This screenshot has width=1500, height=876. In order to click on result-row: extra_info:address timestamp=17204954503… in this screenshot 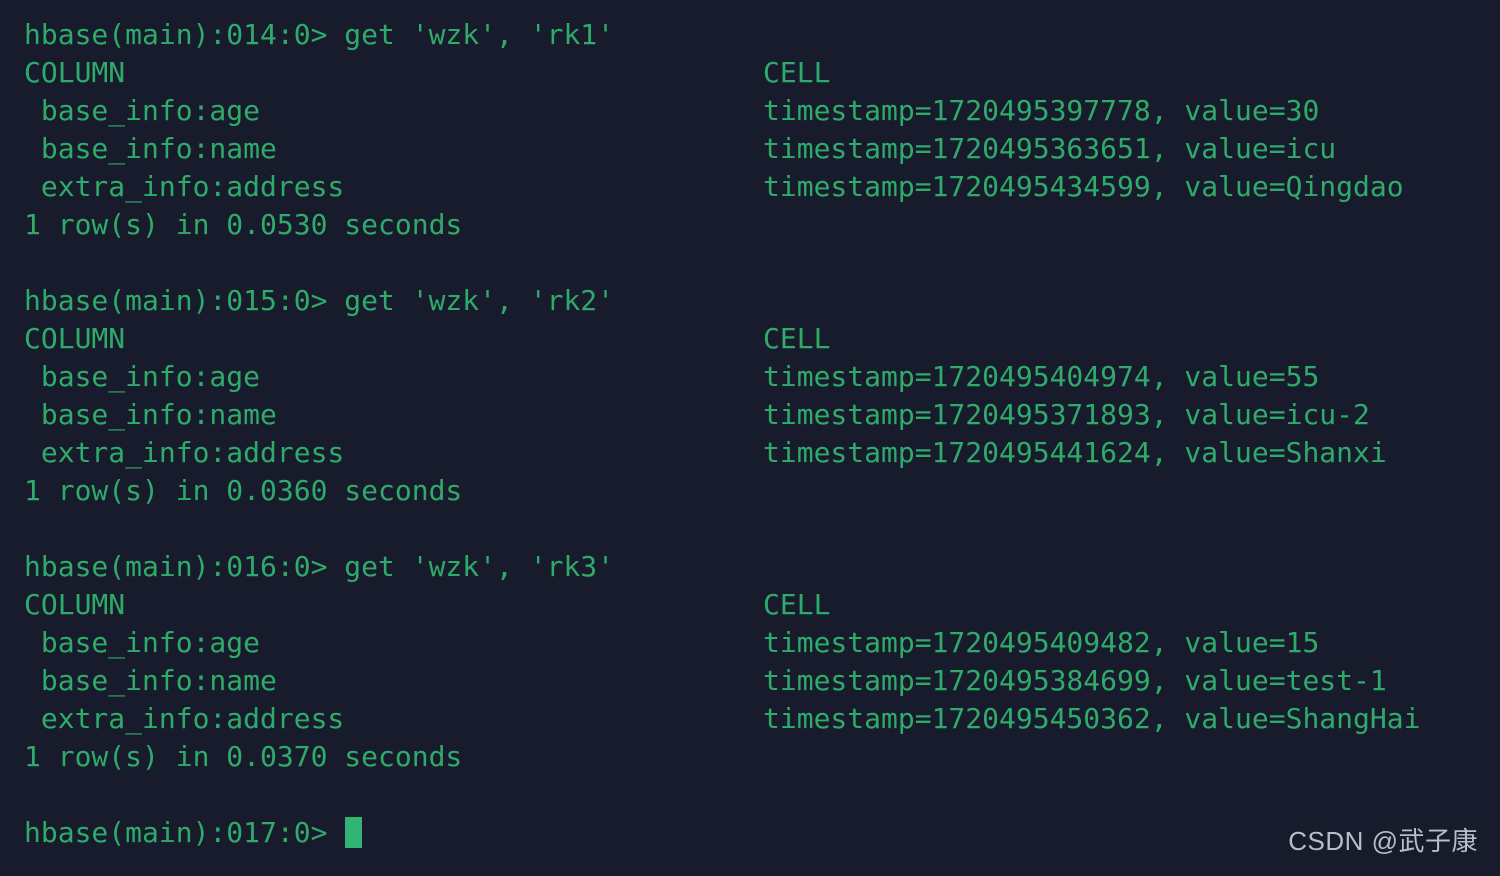, I will do `click(762, 719)`.